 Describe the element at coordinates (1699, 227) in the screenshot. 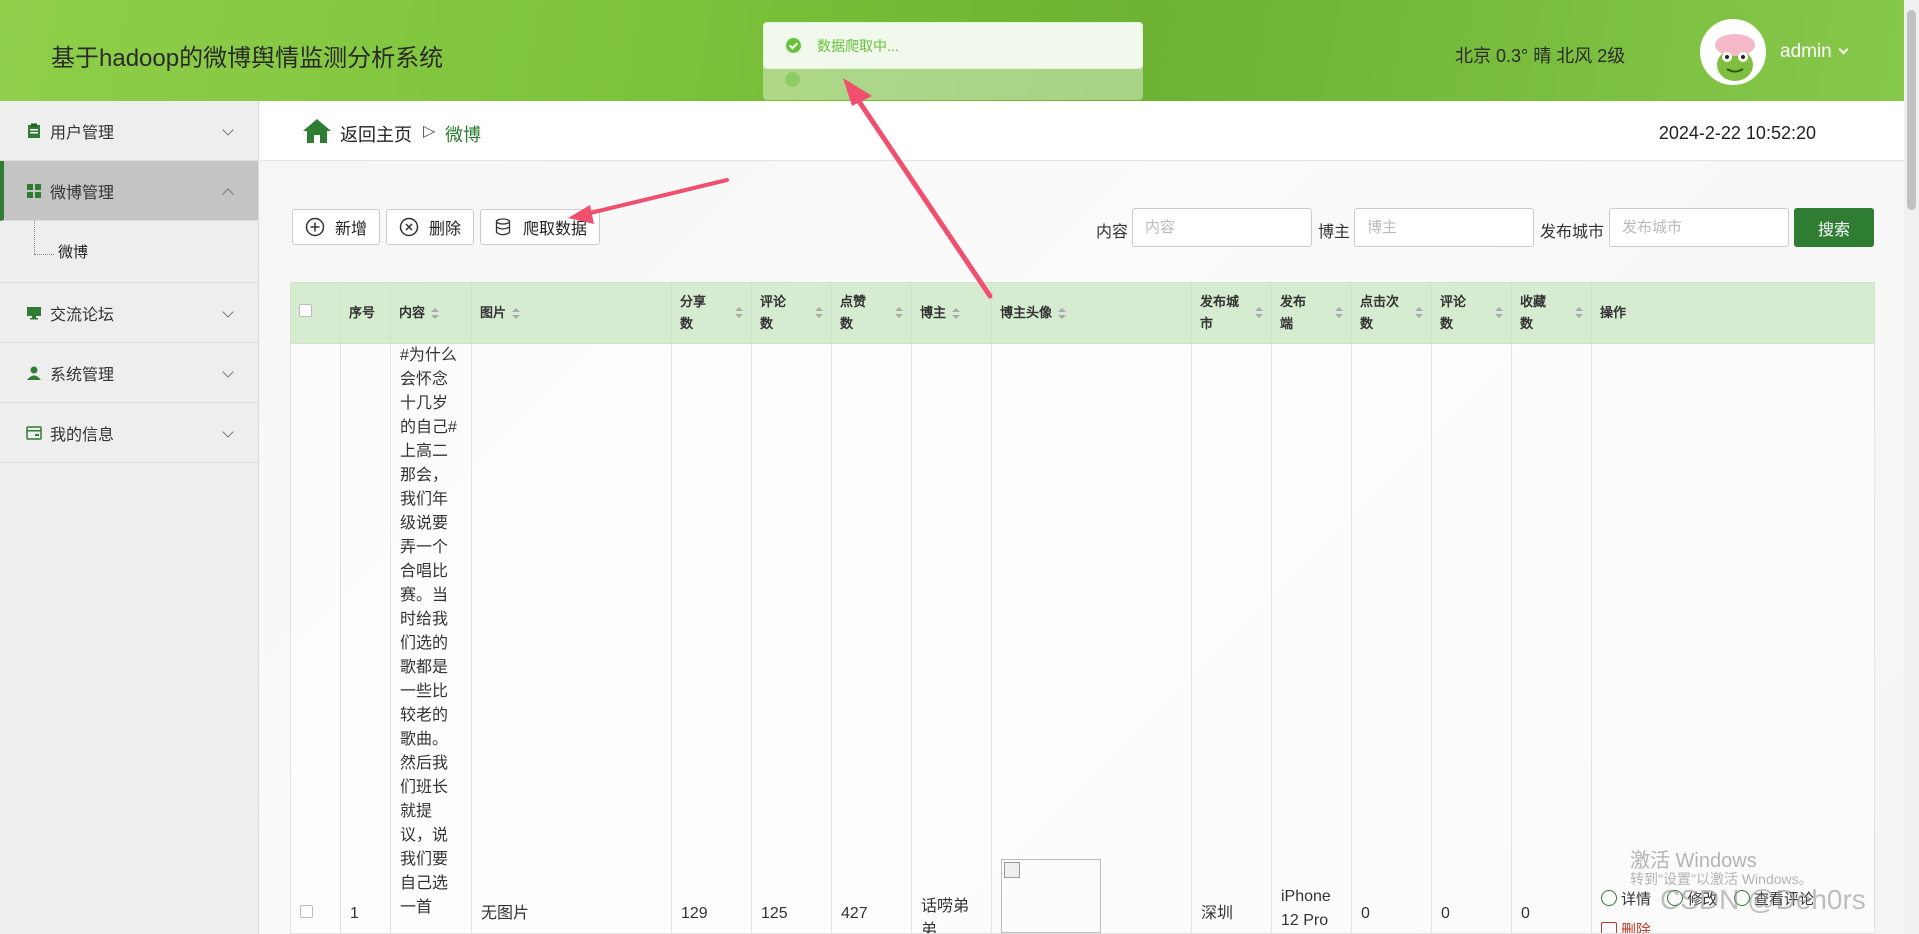

I see `city-search-input` at that location.